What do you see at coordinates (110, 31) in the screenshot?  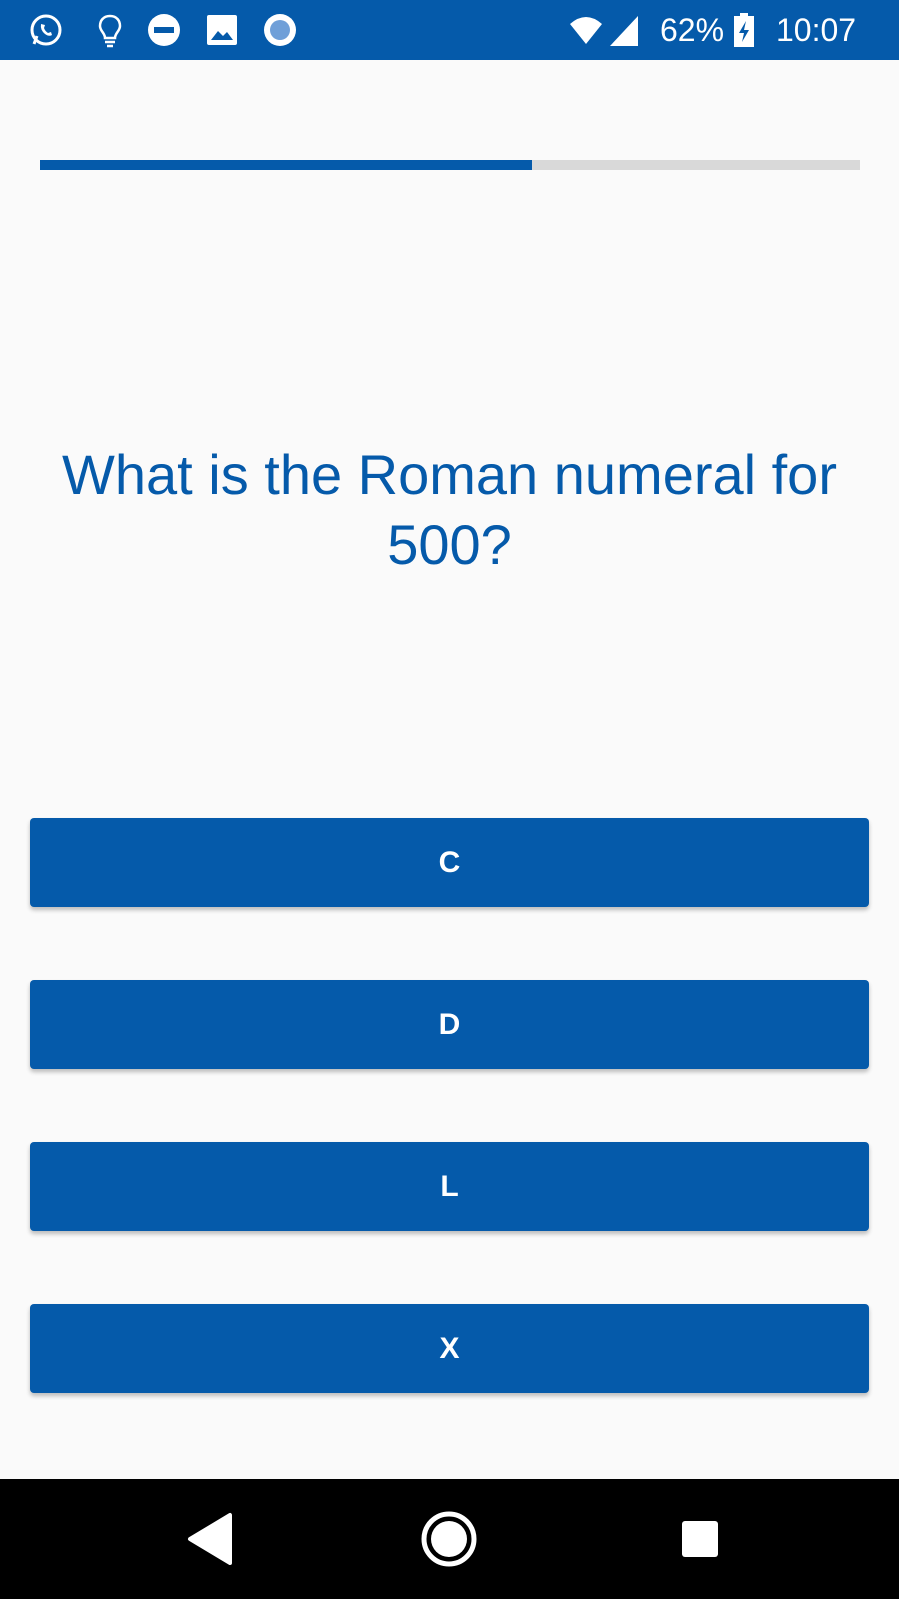 I see `lightbulb-icon` at bounding box center [110, 31].